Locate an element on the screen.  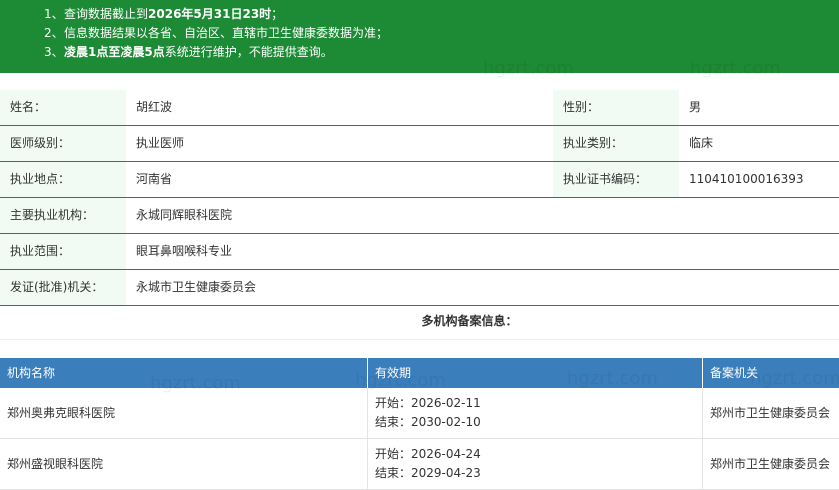
org-label: 主要执业机构： is located at coordinates (63, 215).